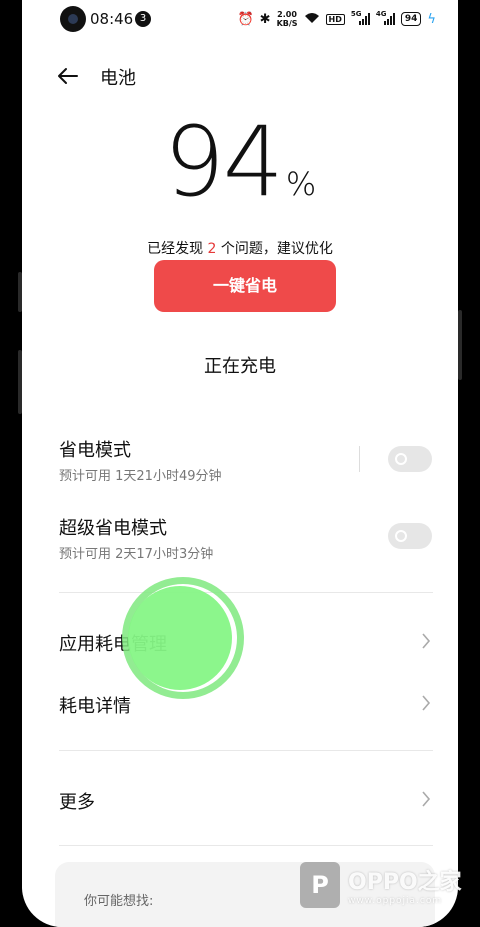  I want to click on tap-indicator-dot, so click(180, 638).